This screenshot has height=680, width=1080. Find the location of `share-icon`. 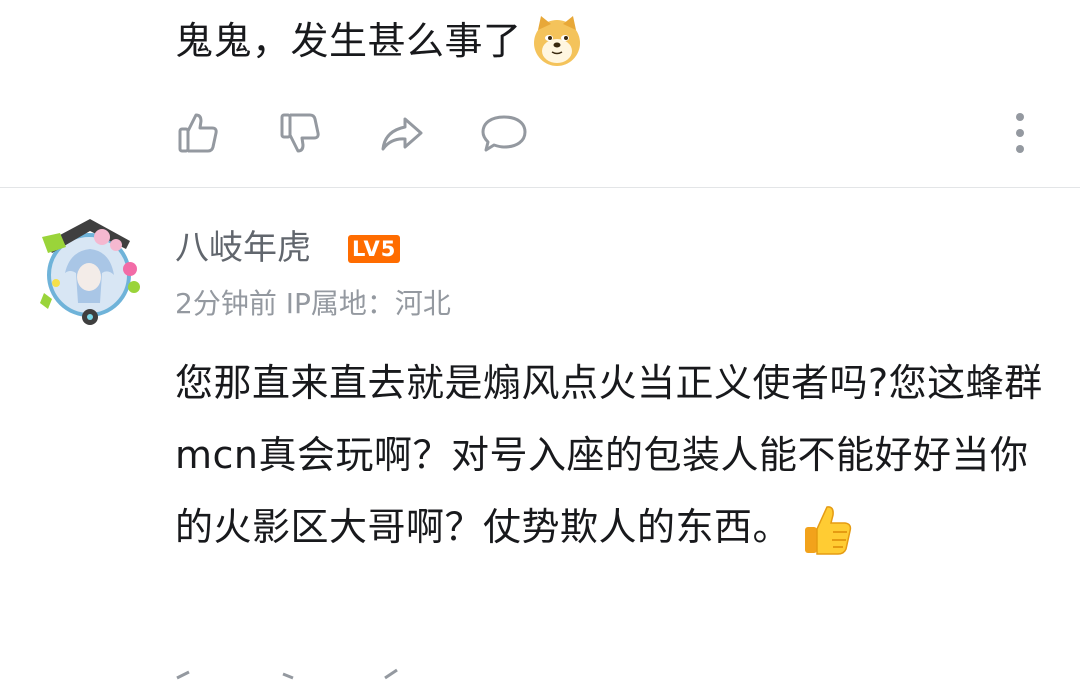

share-icon is located at coordinates (402, 134).